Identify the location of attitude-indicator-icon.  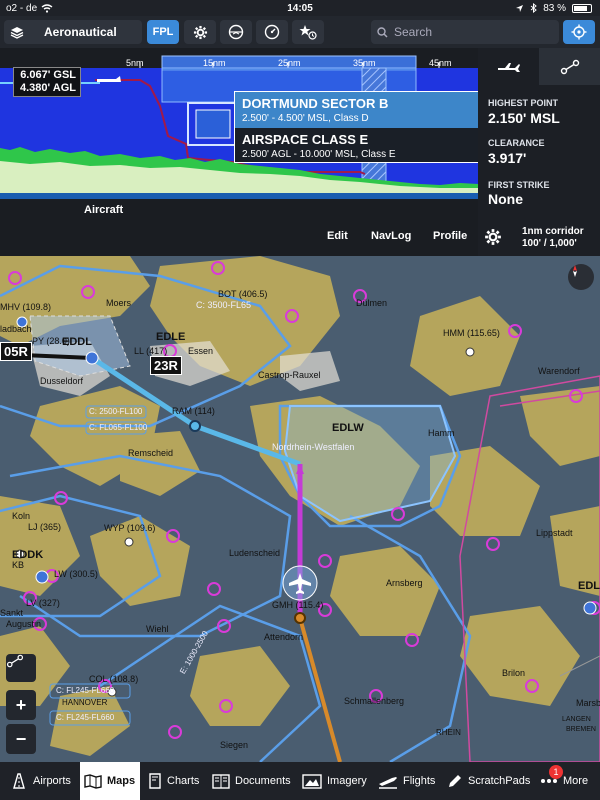
(236, 32).